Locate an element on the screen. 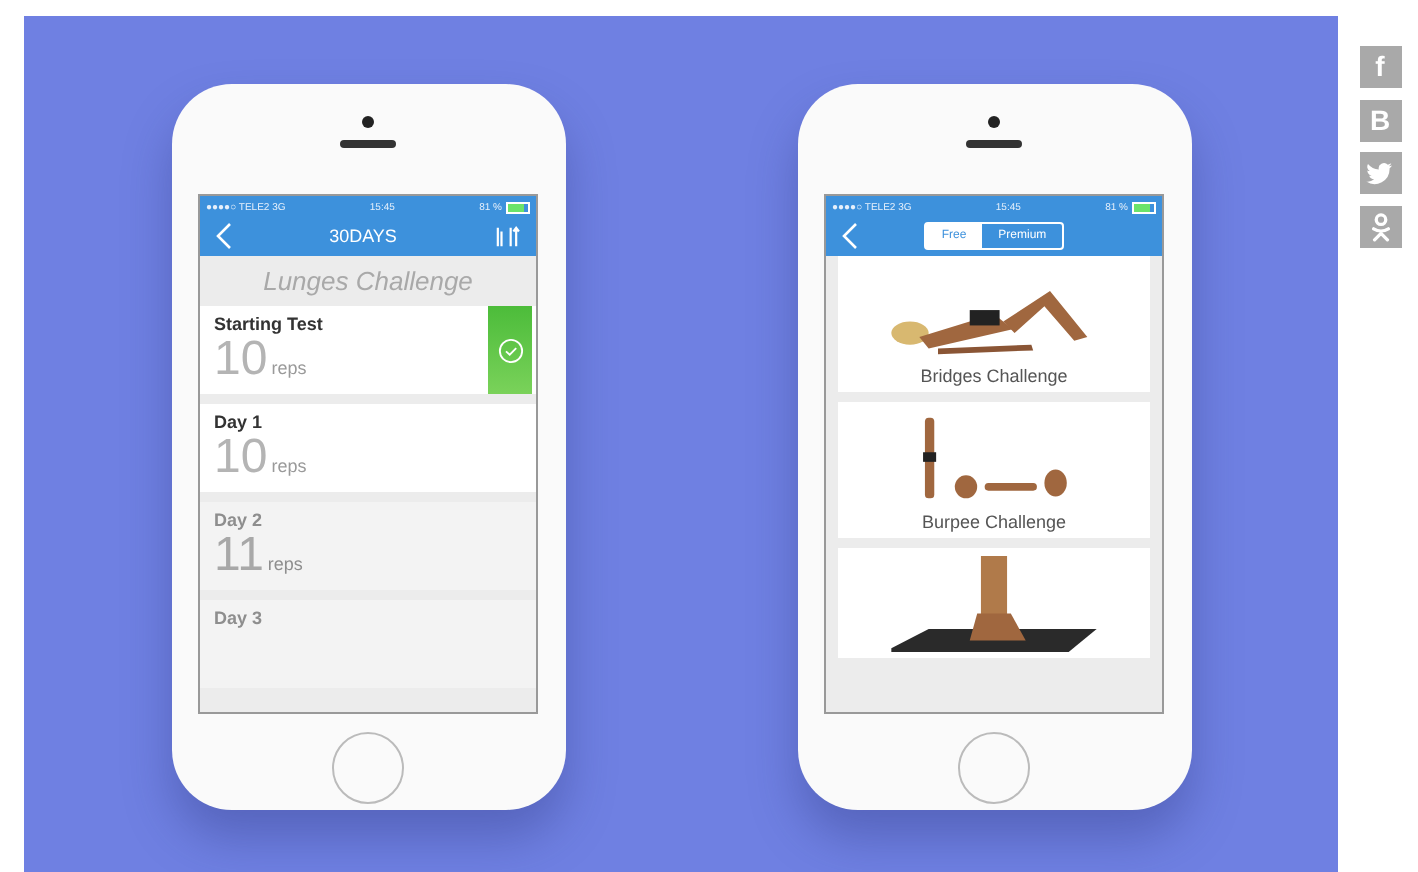 Image resolution: width=1418 pixels, height=872 pixels. check-circle-icon is located at coordinates (510, 350).